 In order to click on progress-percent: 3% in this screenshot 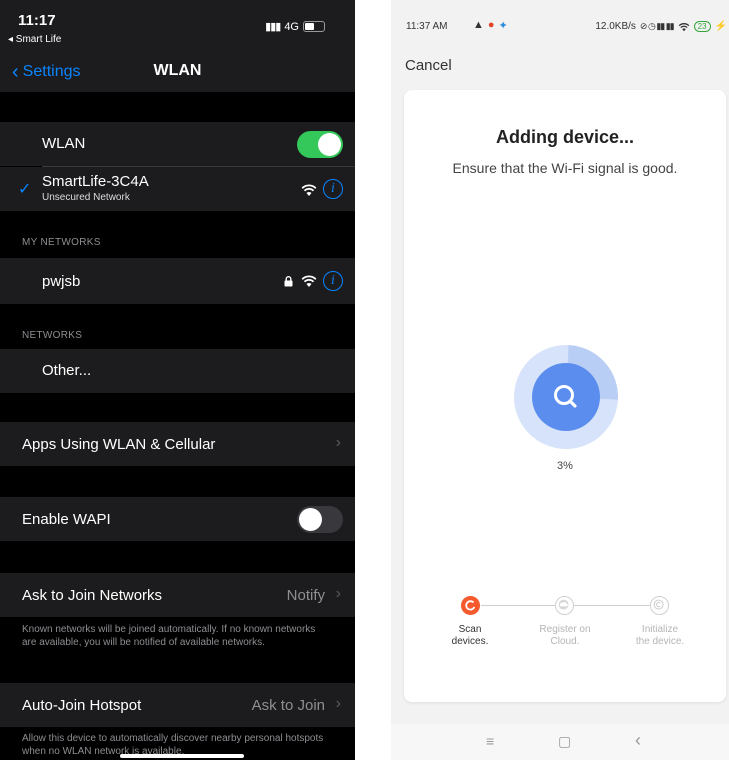, I will do `click(565, 466)`.